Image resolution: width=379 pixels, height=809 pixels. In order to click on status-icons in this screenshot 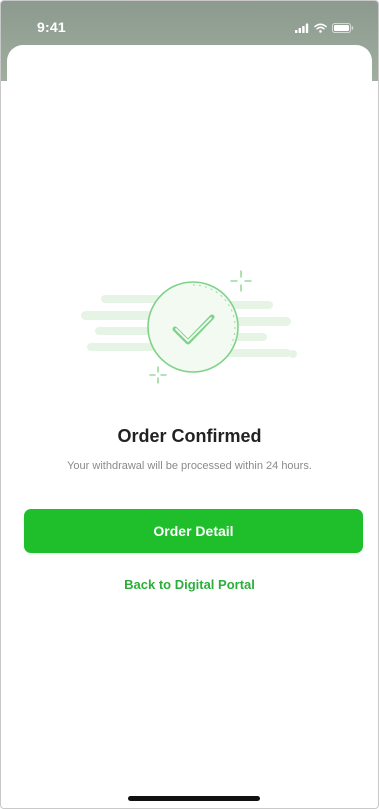, I will do `click(324, 28)`.